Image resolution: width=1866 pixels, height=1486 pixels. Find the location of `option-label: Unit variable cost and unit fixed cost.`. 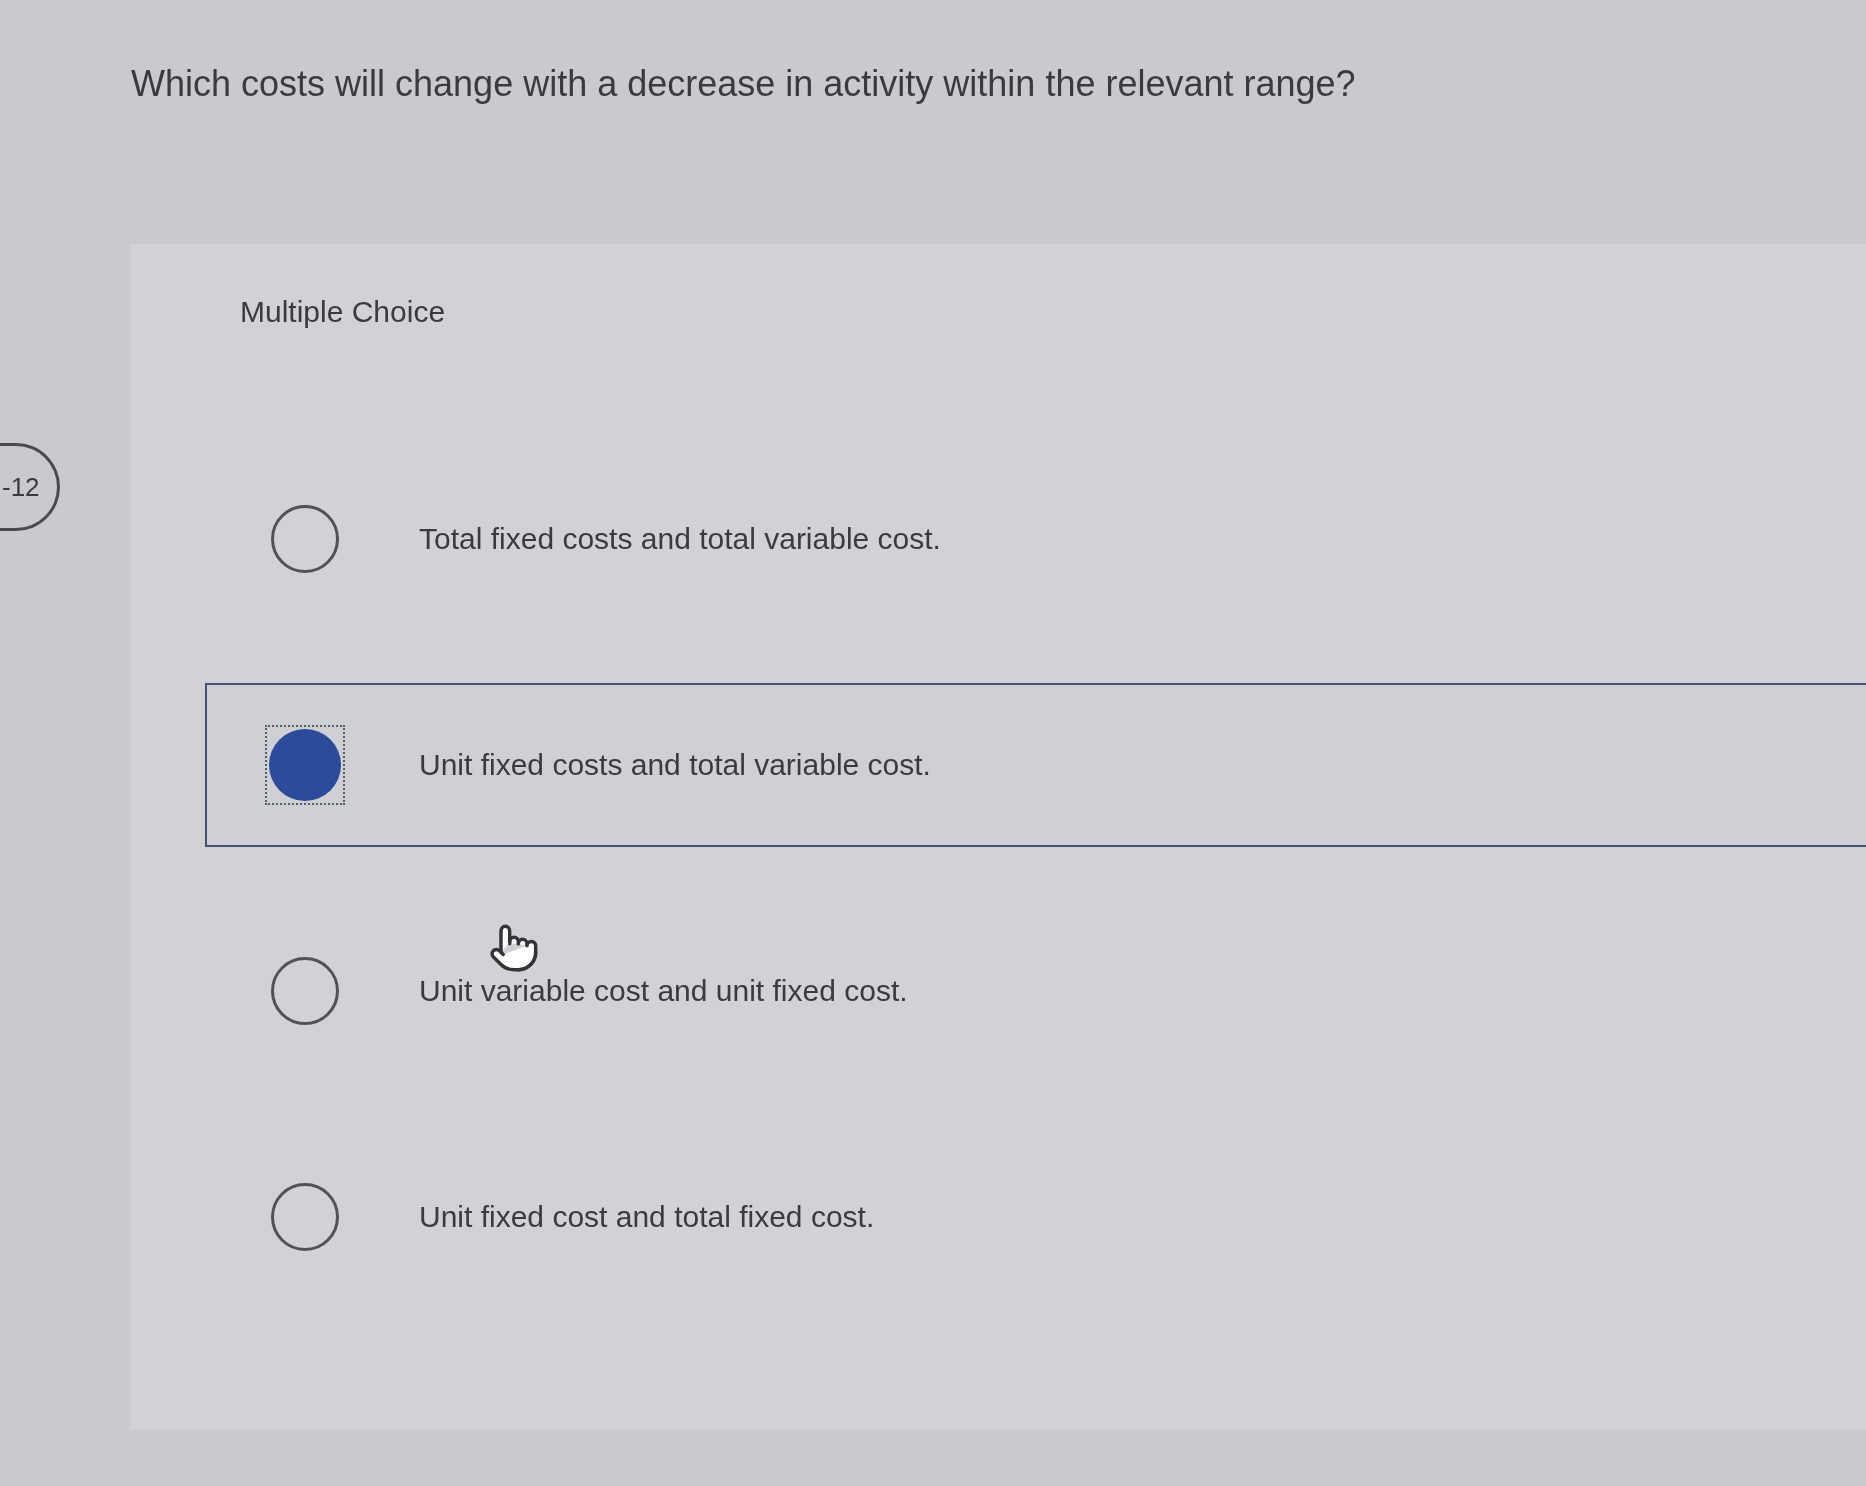

option-label: Unit variable cost and unit fixed cost. is located at coordinates (663, 991).